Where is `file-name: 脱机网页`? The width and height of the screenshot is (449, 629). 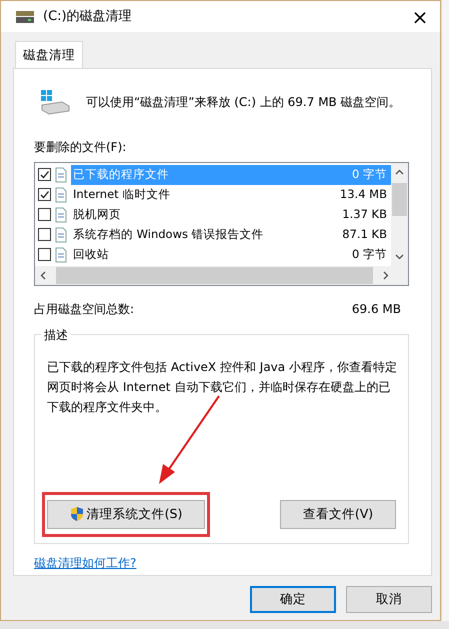 file-name: 脱机网页 is located at coordinates (97, 215).